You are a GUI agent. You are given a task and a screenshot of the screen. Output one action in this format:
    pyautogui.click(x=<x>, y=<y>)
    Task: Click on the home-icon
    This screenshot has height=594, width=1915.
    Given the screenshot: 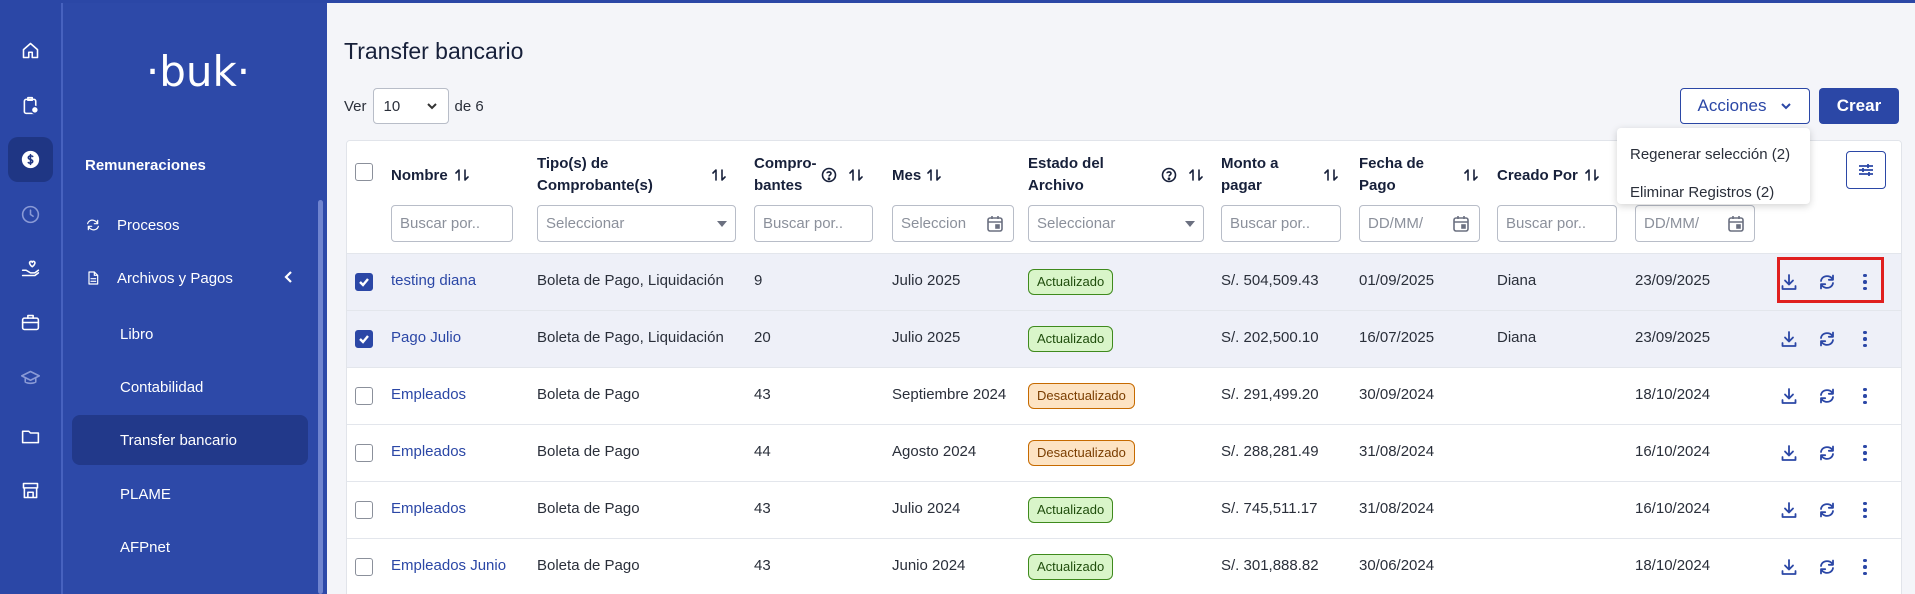 What is the action you would take?
    pyautogui.click(x=30, y=50)
    